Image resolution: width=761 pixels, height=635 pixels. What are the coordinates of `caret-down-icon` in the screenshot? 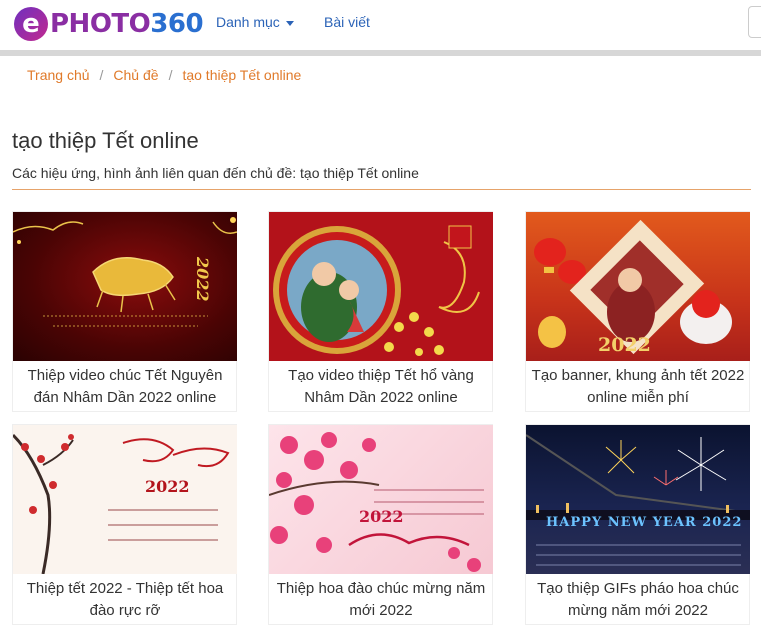 It's located at (289, 23).